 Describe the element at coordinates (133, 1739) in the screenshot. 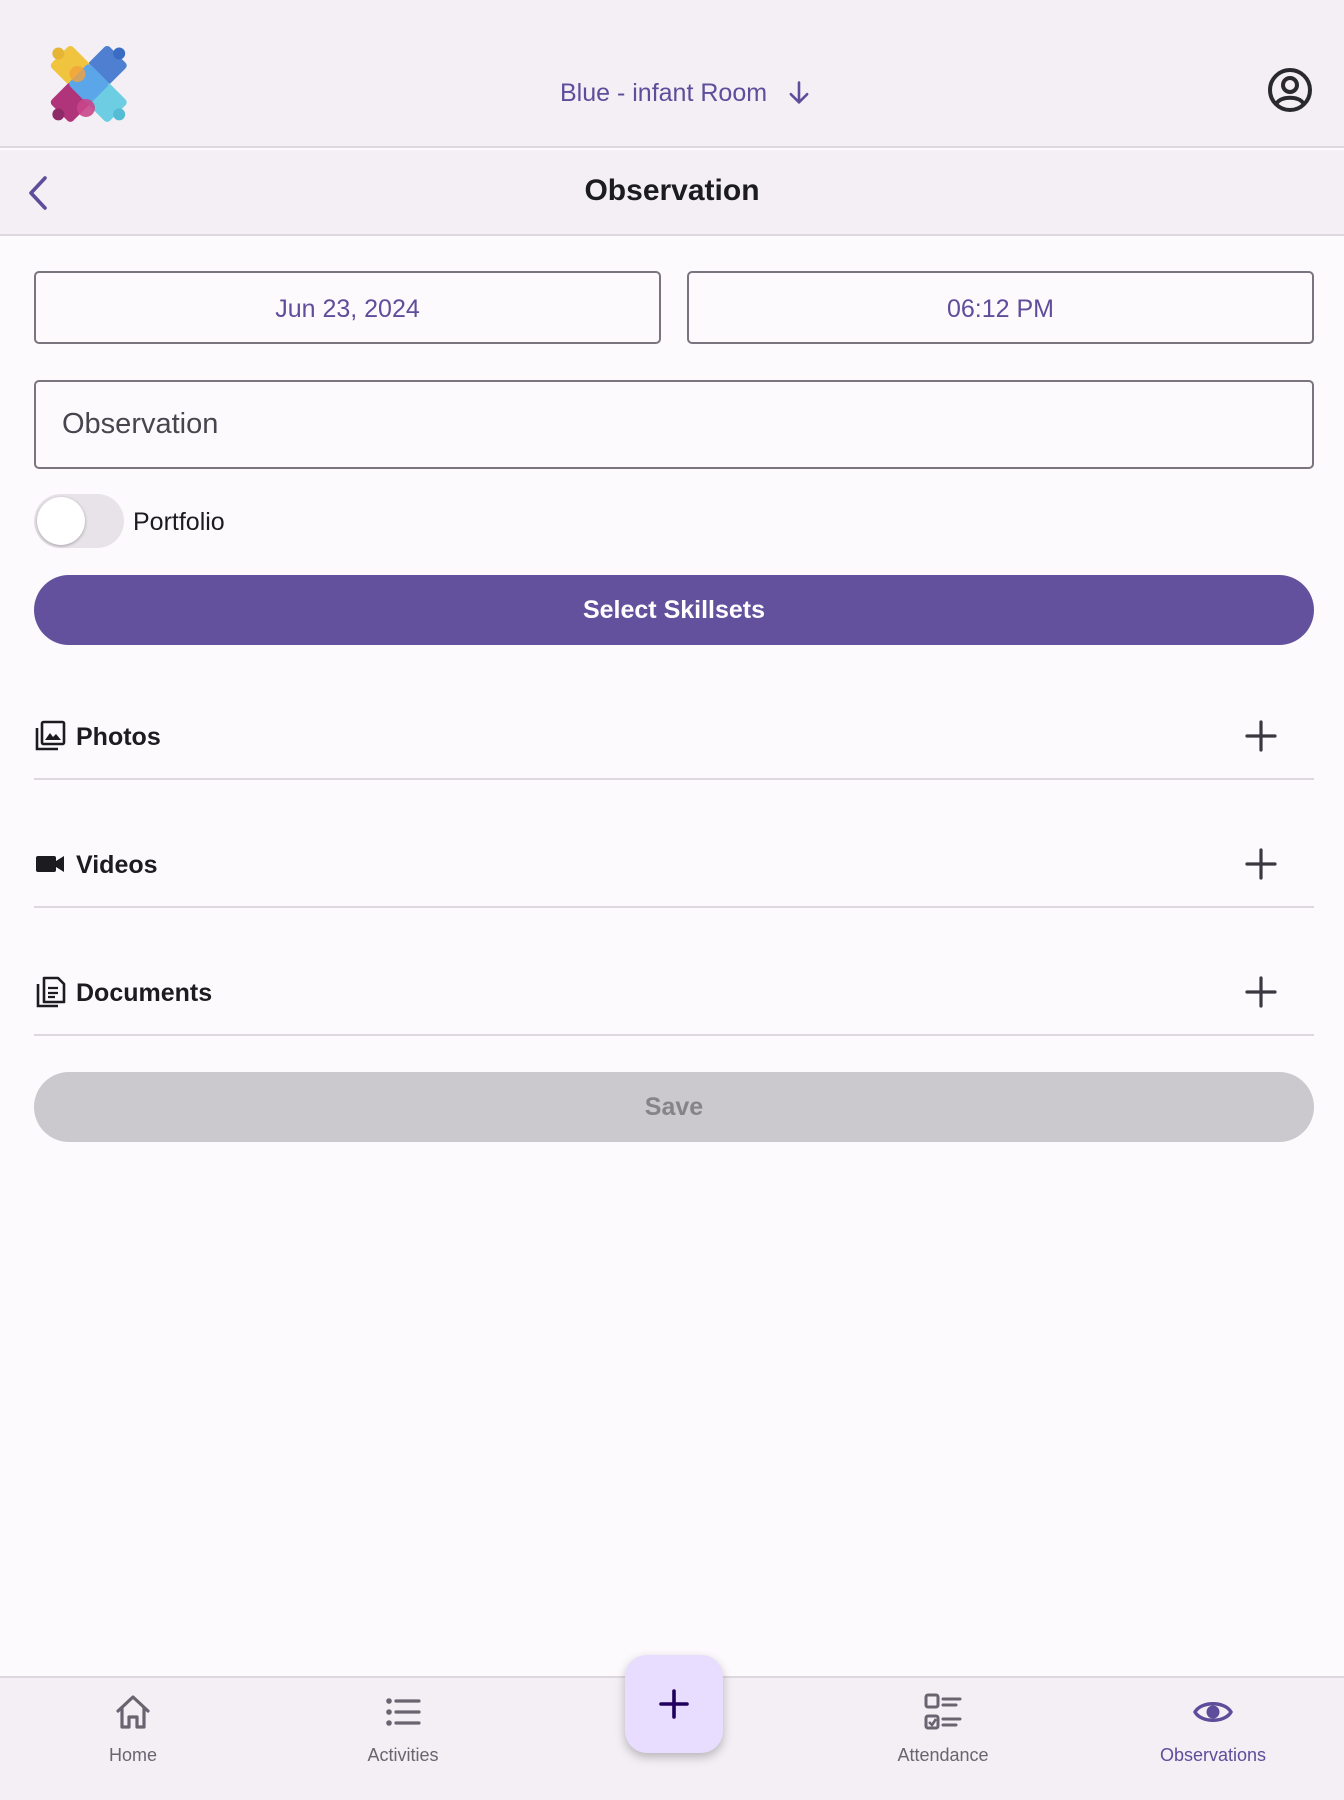

I see `nav-home: Home` at that location.